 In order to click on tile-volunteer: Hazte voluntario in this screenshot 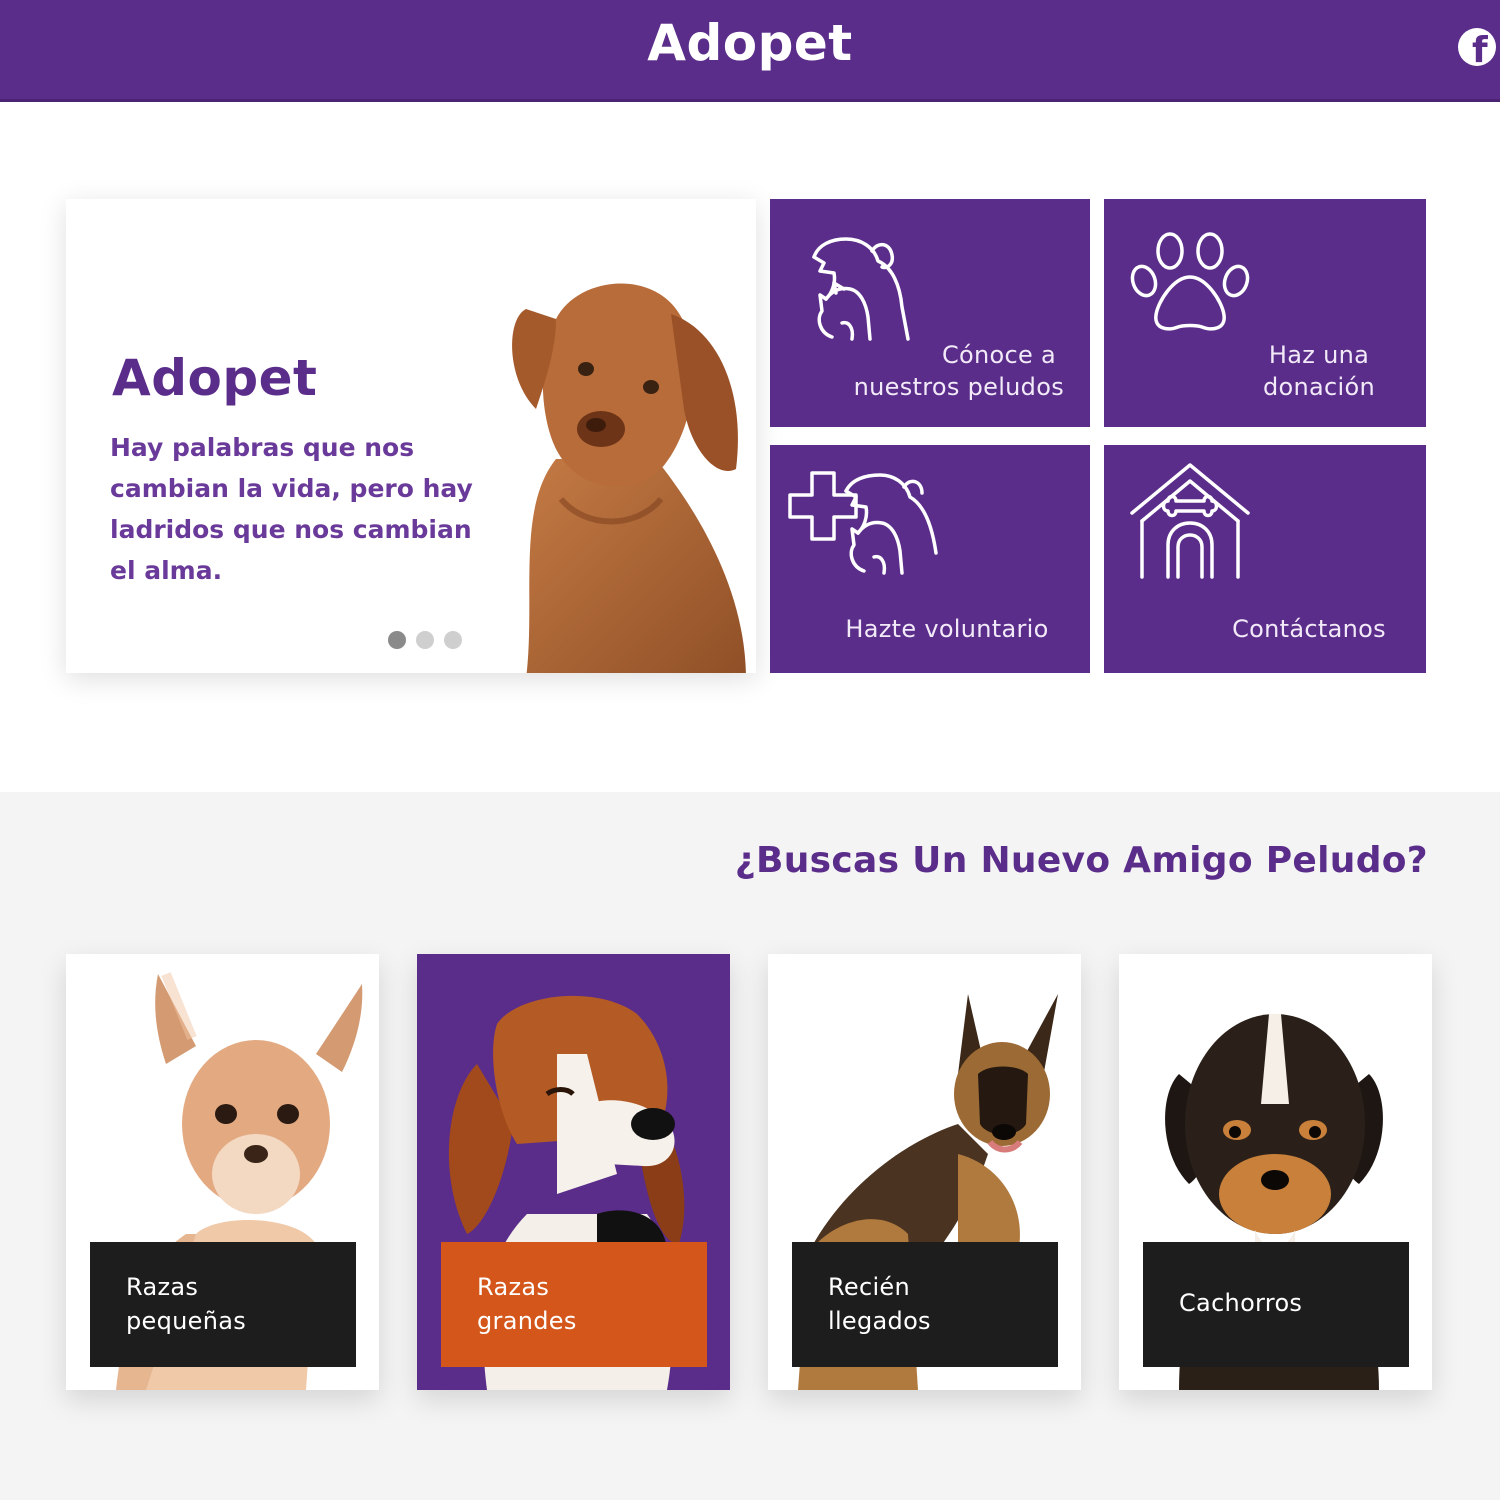, I will do `click(930, 559)`.